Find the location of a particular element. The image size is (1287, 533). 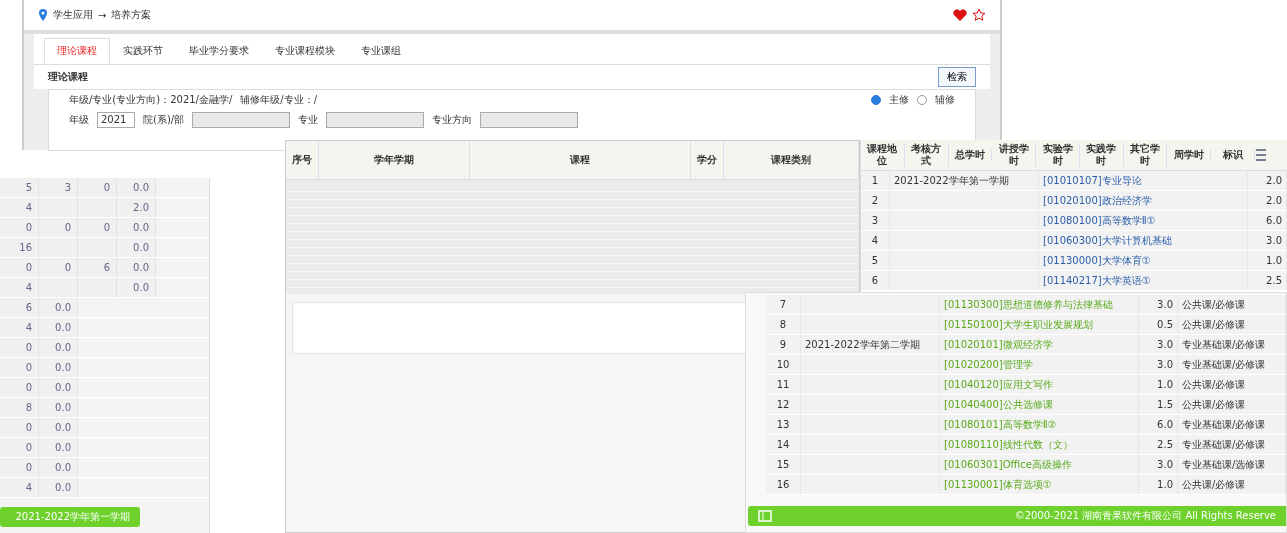

table-cell: 2.5 is located at coordinates (1267, 280).